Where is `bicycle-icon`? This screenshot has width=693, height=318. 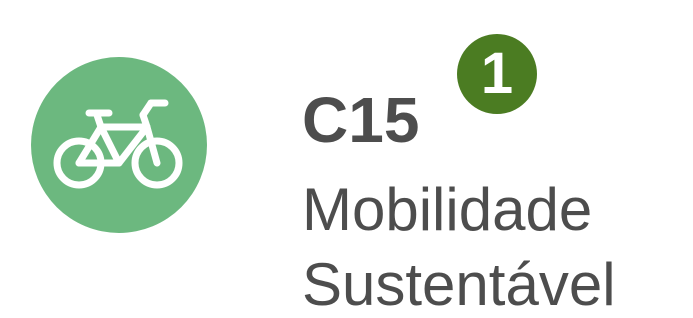 bicycle-icon is located at coordinates (118, 144).